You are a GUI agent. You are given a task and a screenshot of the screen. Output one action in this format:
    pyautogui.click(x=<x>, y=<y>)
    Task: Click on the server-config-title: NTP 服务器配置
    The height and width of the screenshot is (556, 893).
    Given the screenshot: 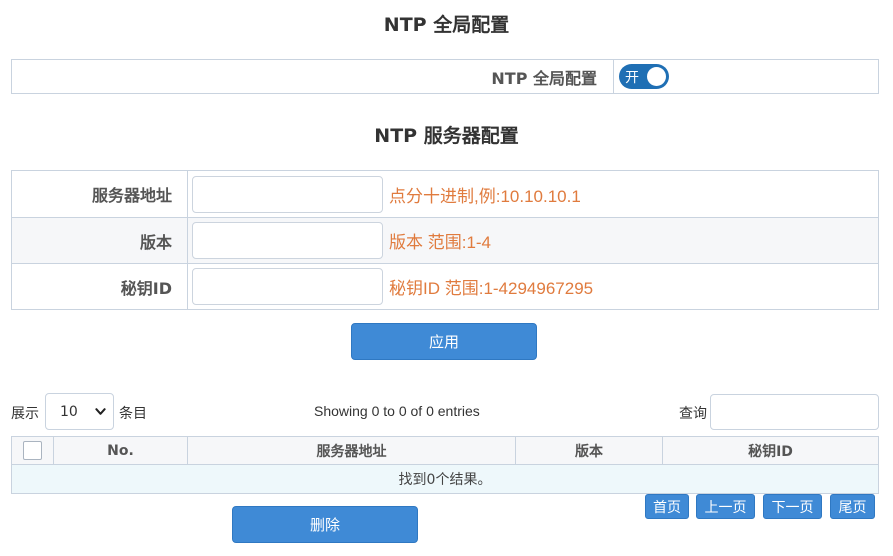 What is the action you would take?
    pyautogui.click(x=446, y=136)
    